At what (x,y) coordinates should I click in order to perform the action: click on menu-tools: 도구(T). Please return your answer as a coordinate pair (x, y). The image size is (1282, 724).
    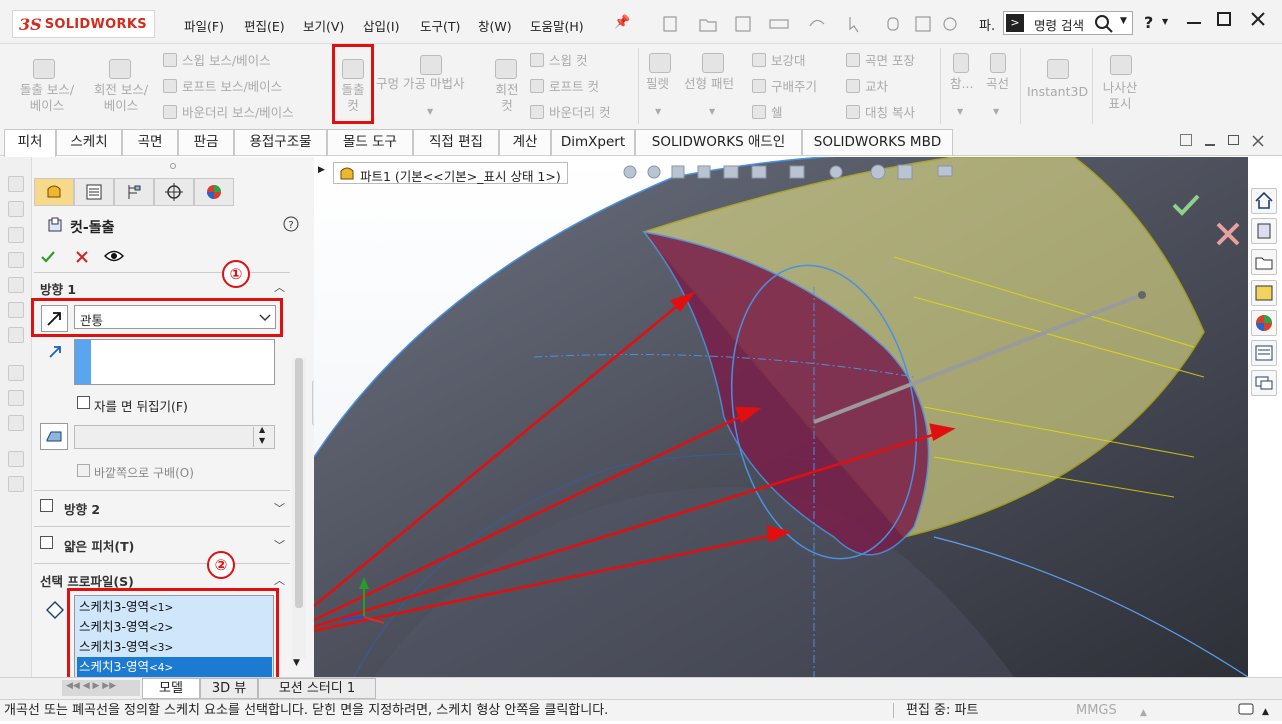
    Looking at the image, I should click on (440, 25).